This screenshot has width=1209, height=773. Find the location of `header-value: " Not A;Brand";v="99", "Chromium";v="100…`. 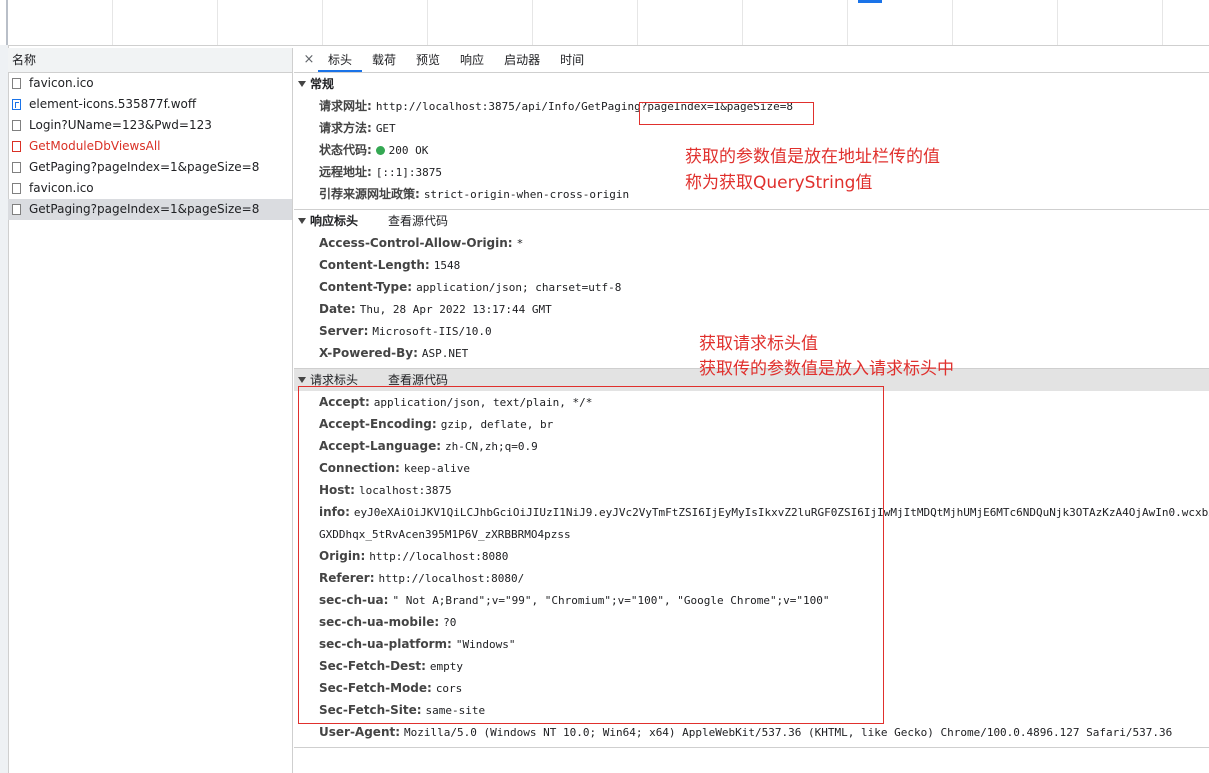

header-value: " Not A;Brand";v="99", "Chromium";v="100… is located at coordinates (611, 600).